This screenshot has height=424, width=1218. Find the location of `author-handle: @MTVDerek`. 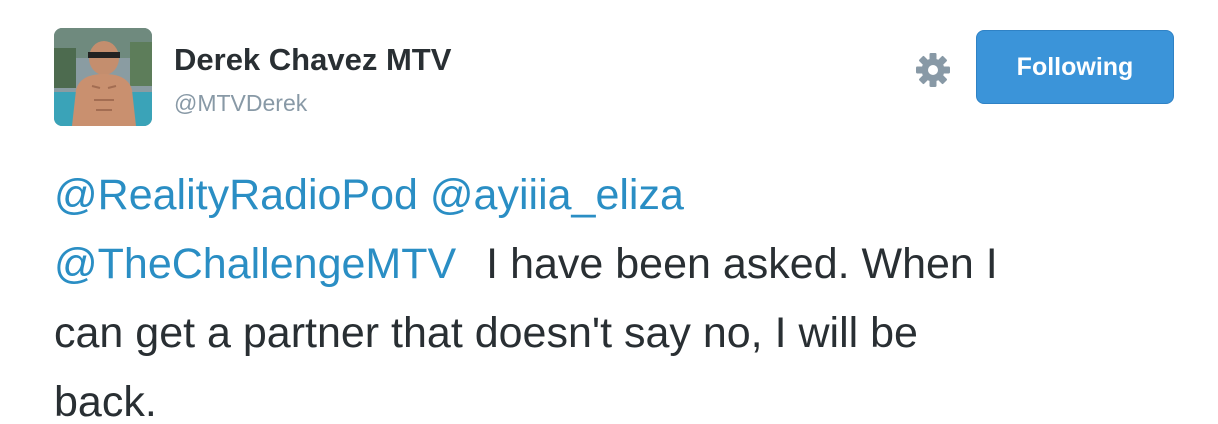

author-handle: @MTVDerek is located at coordinates (240, 103).